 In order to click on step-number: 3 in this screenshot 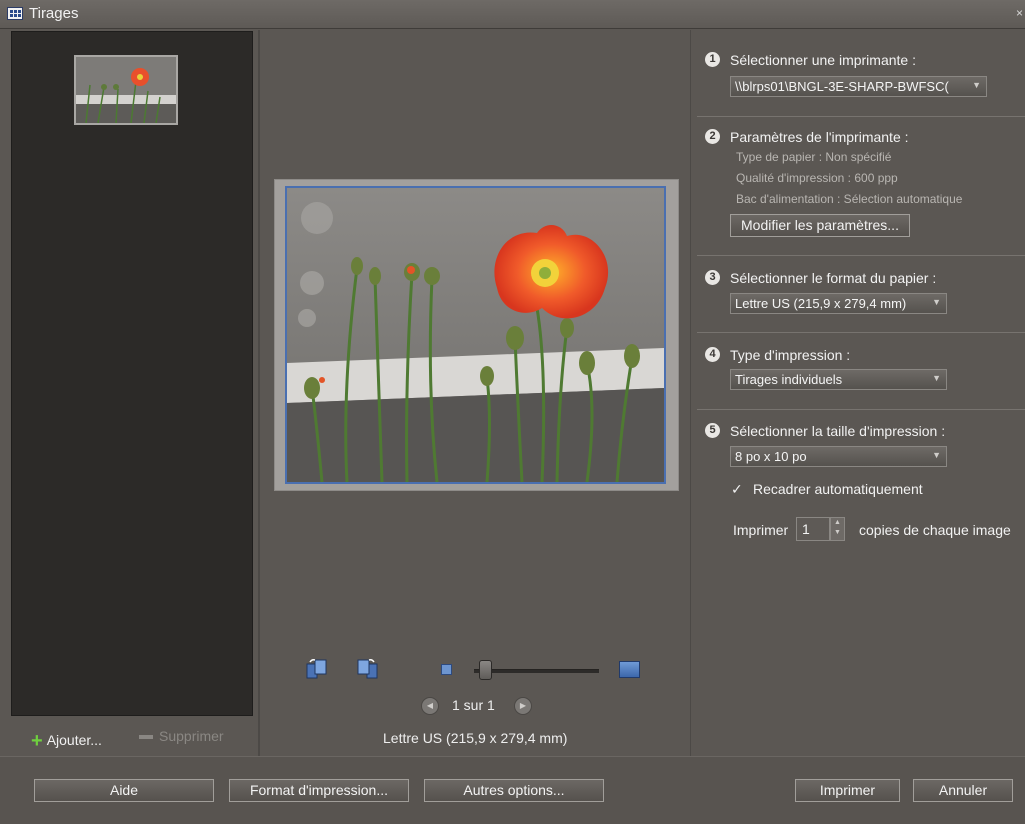, I will do `click(712, 277)`.